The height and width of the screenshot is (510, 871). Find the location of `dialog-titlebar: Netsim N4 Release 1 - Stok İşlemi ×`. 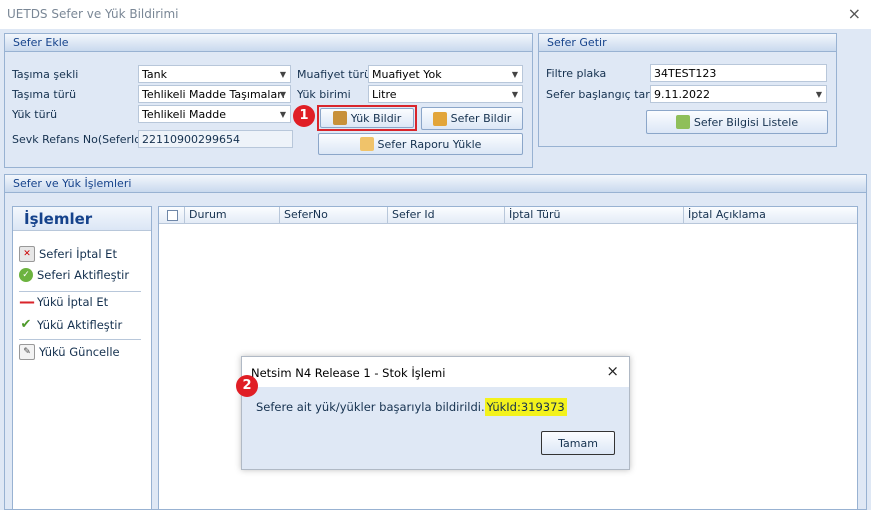

dialog-titlebar: Netsim N4 Release 1 - Stok İşlemi × is located at coordinates (435, 372).